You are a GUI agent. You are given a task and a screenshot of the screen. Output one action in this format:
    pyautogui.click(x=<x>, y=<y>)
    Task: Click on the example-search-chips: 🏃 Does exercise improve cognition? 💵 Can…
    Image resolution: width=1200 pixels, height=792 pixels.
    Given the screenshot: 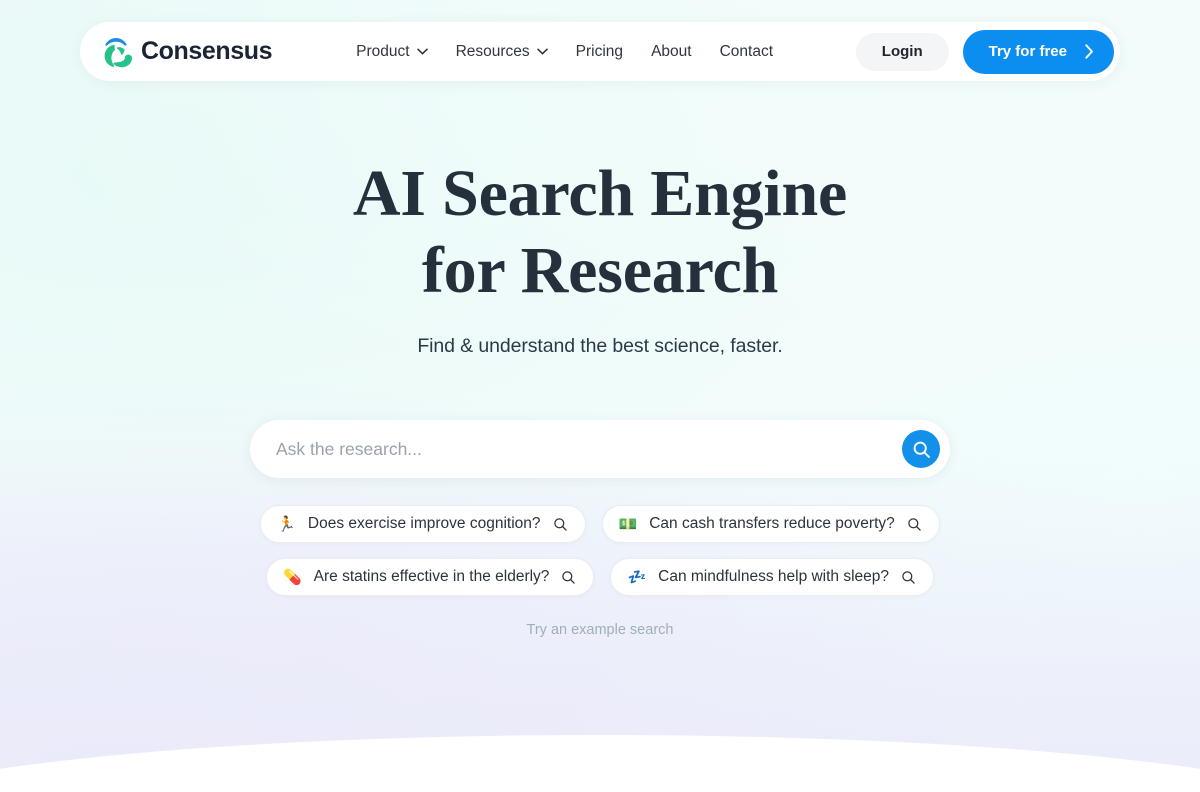 What is the action you would take?
    pyautogui.click(x=600, y=551)
    